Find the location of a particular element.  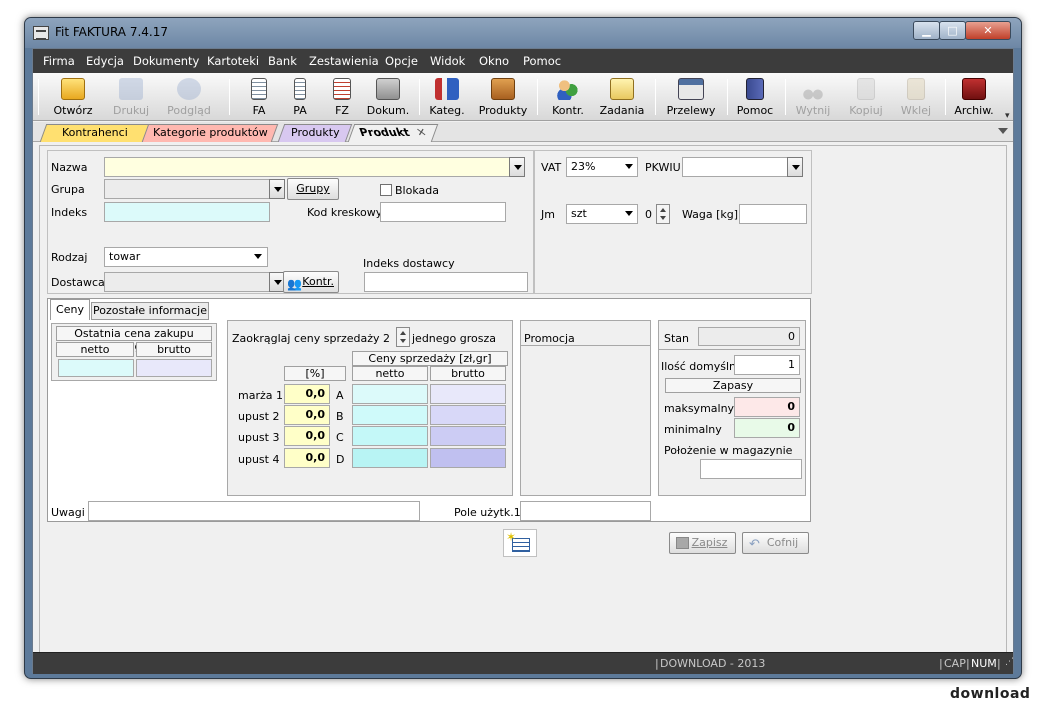

nazwa-dropdown-button is located at coordinates (517, 167).